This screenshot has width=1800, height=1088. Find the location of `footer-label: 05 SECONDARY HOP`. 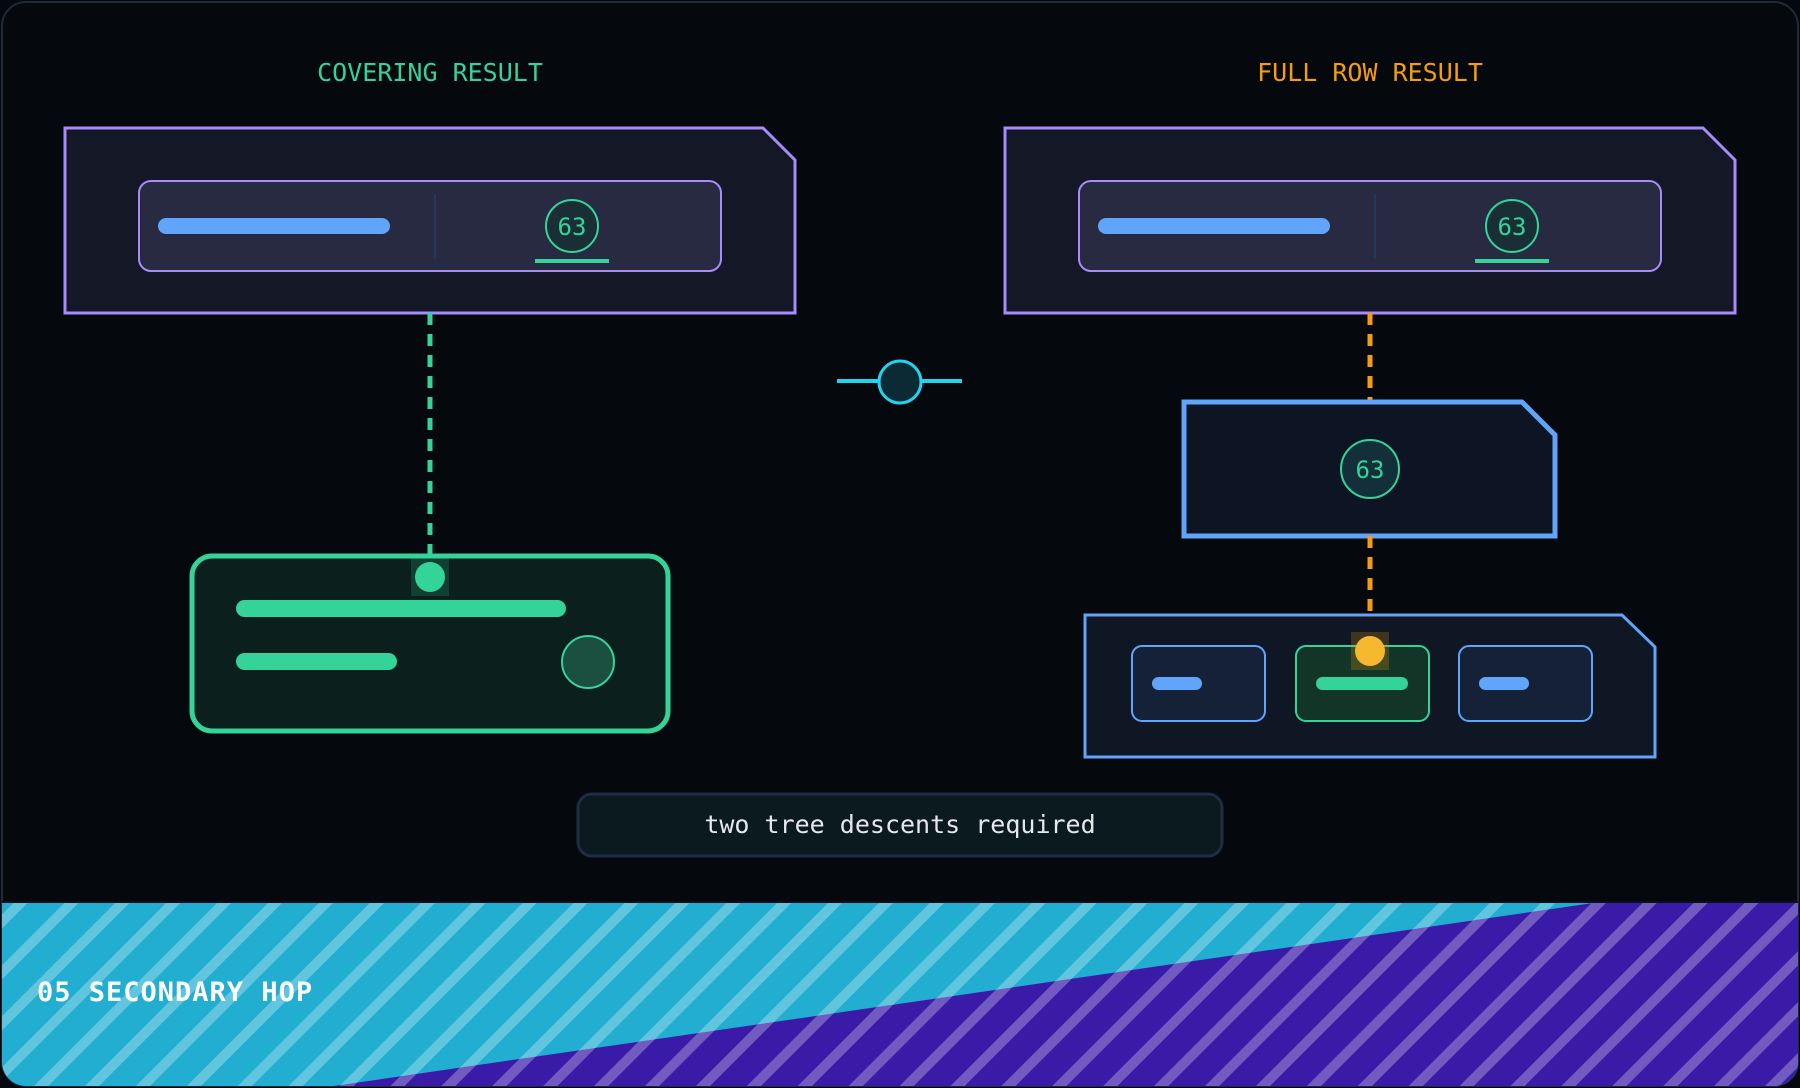

footer-label: 05 SECONDARY HOP is located at coordinates (175, 992).